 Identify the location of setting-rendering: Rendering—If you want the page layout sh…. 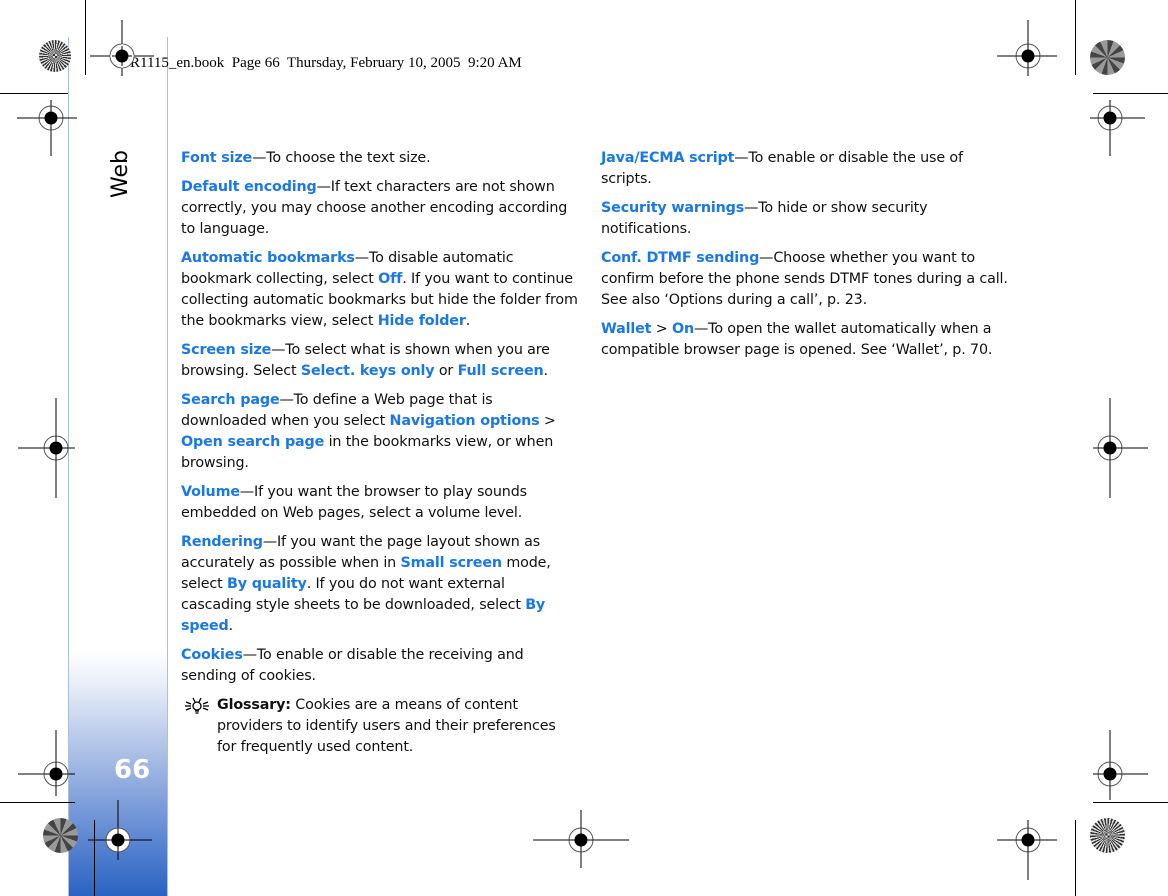
(380, 584).